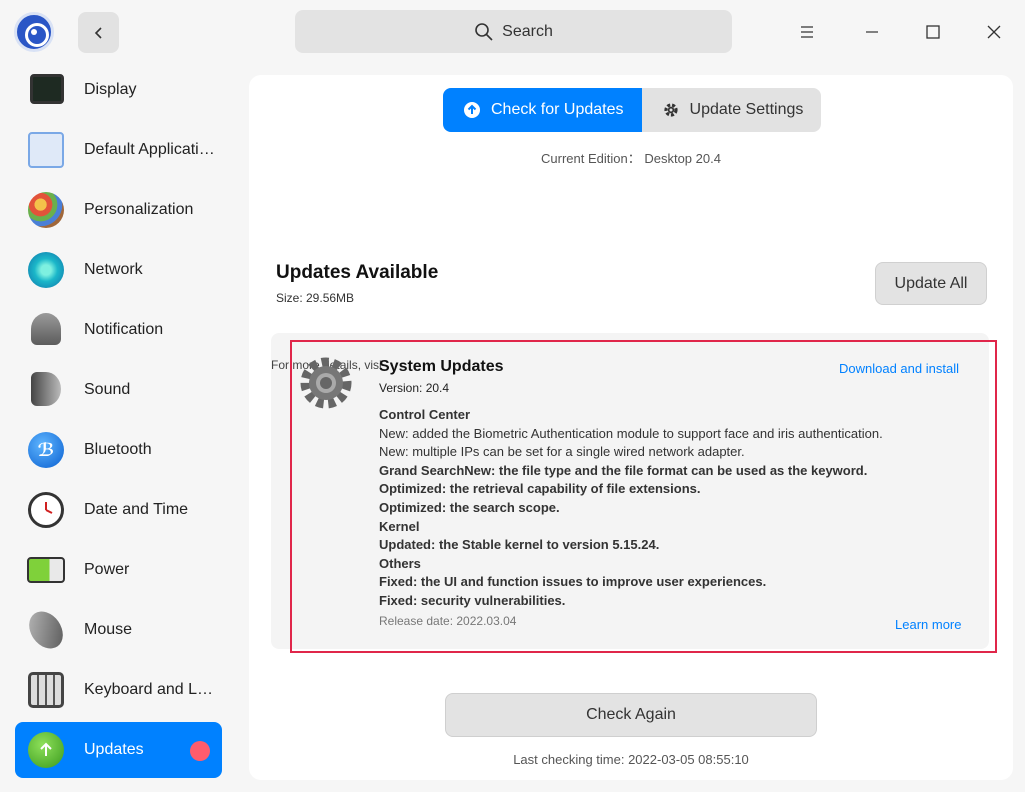  Describe the element at coordinates (47, 89) in the screenshot. I see `display-icon` at that location.